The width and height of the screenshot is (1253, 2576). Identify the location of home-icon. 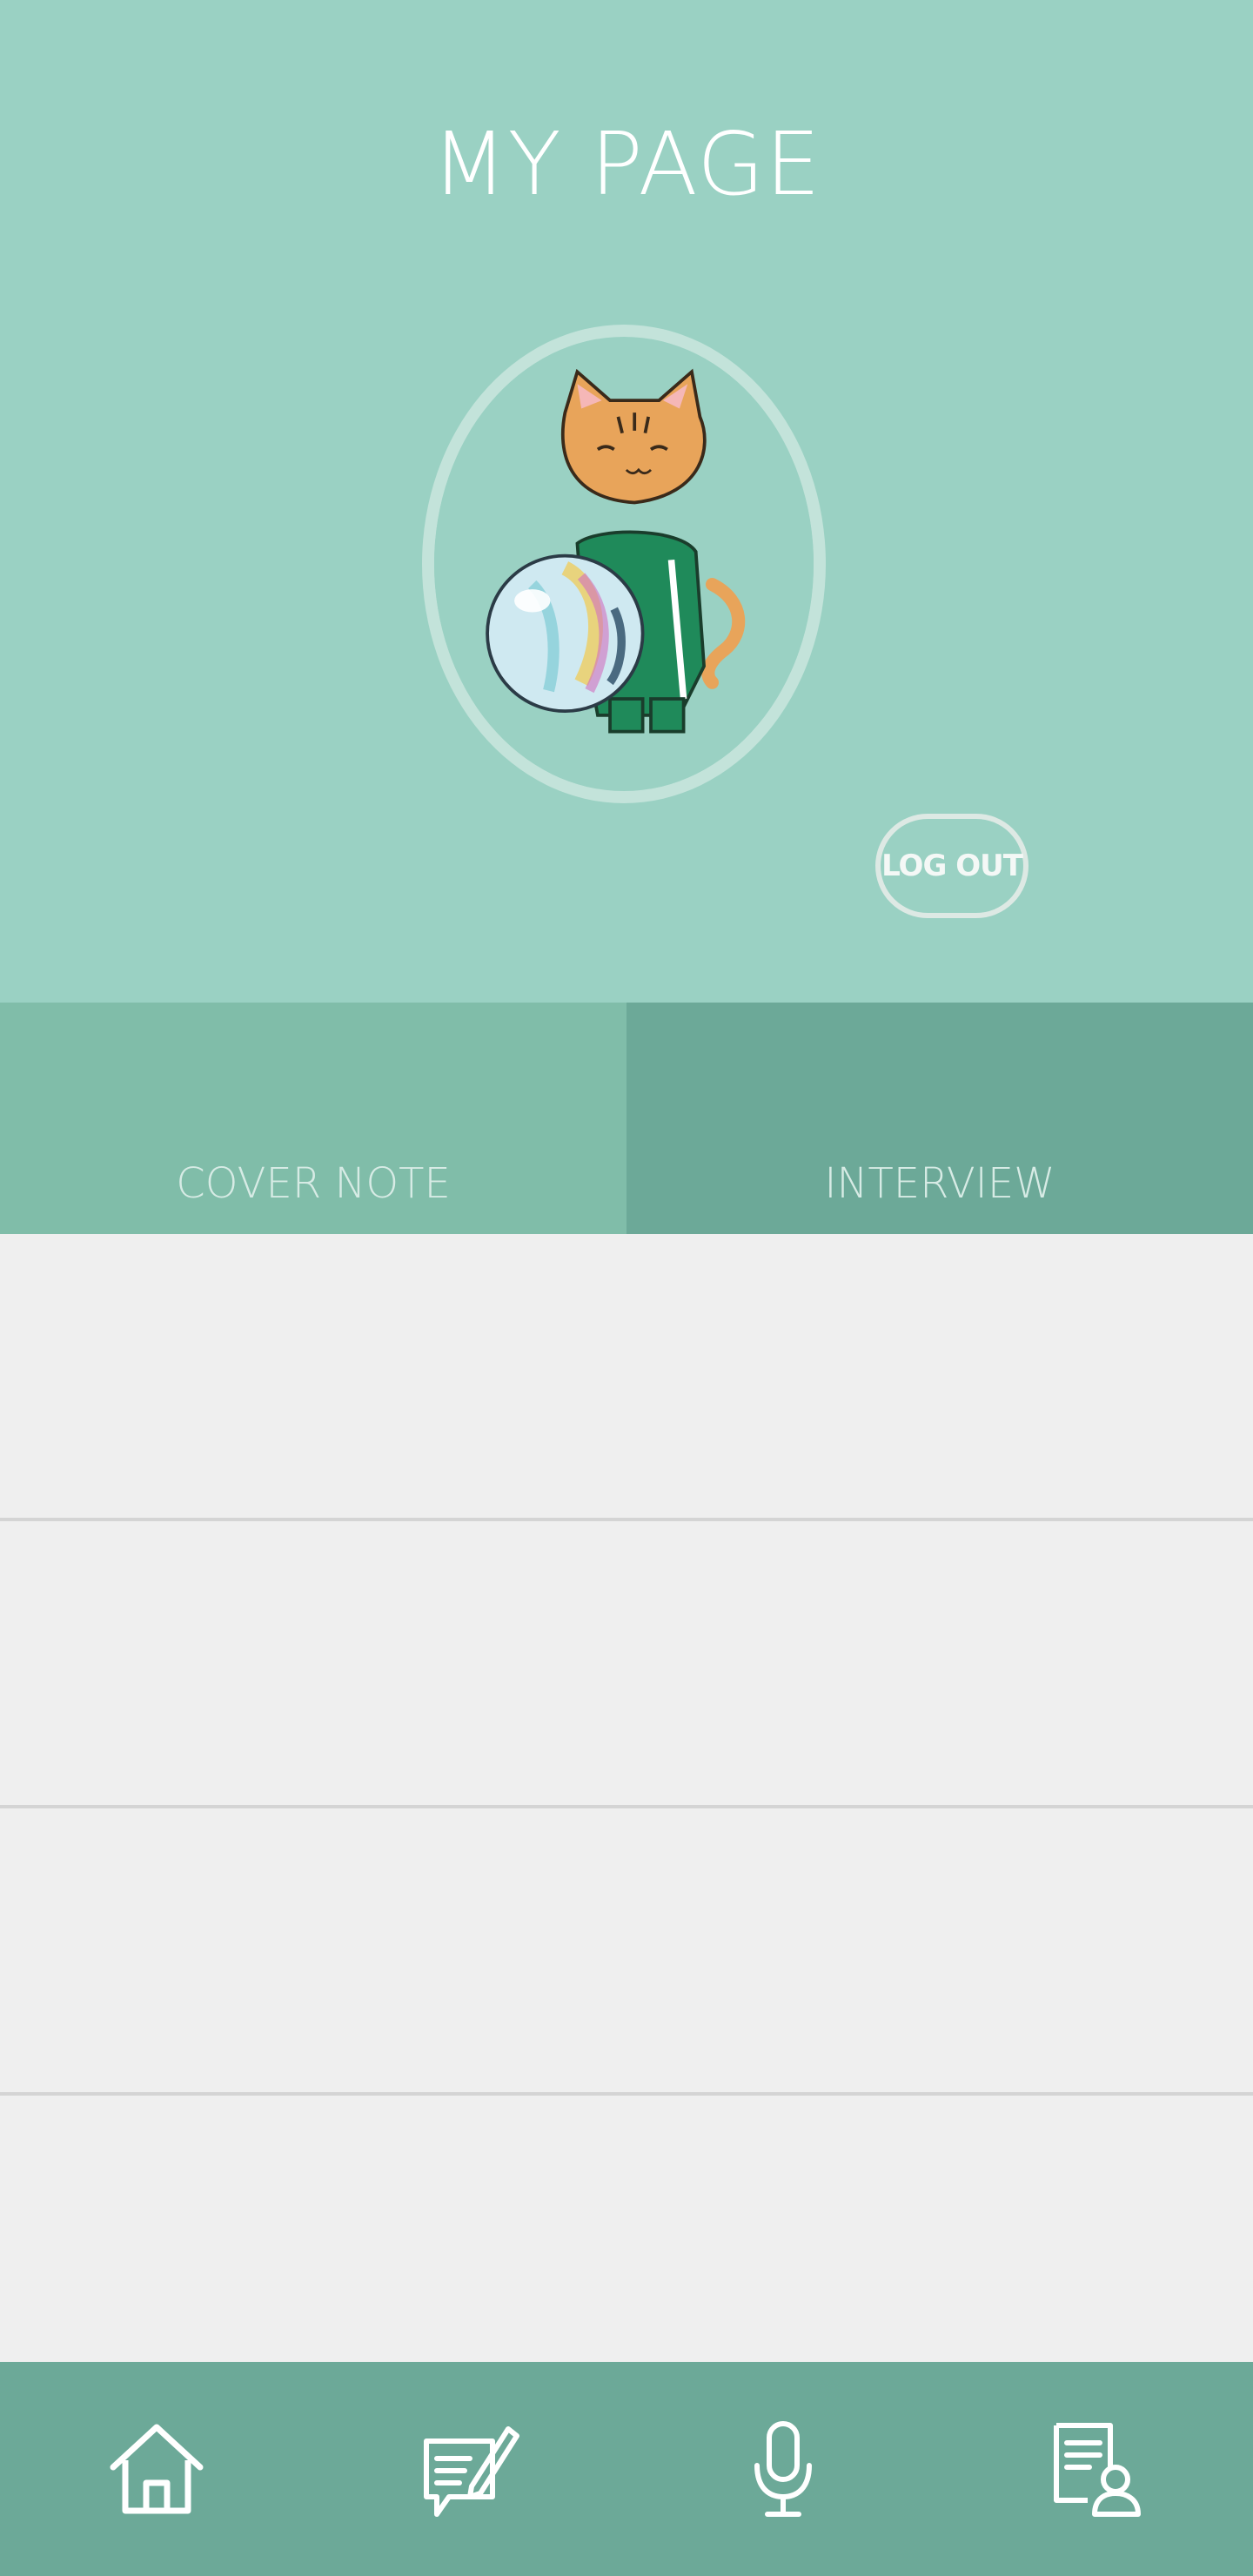
(157, 2469).